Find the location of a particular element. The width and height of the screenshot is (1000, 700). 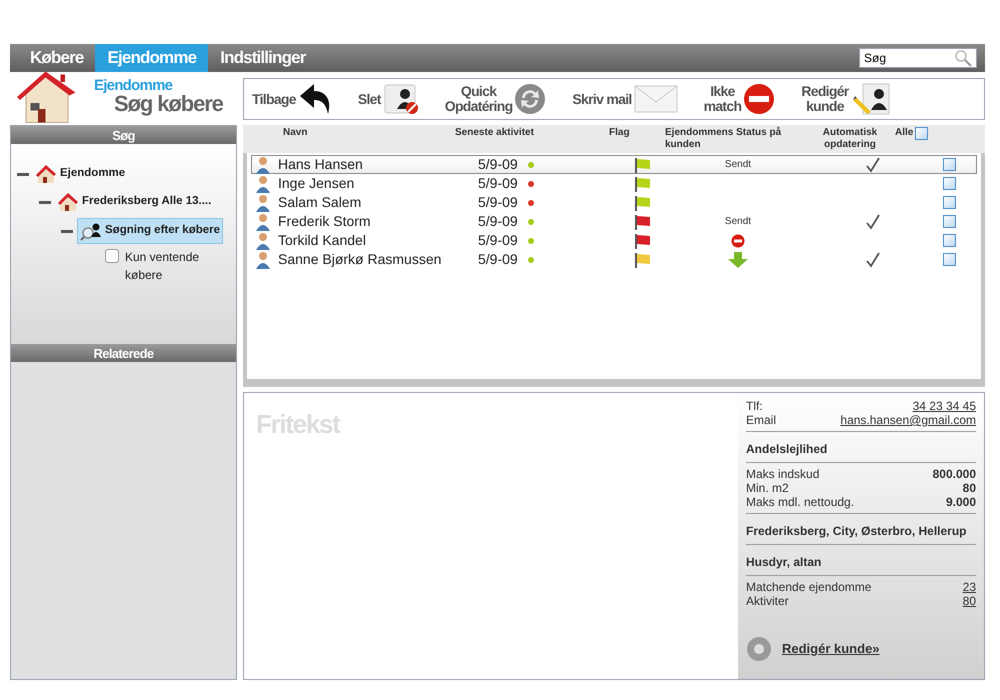

name-cell-text: Frederik Storm is located at coordinates (324, 221).